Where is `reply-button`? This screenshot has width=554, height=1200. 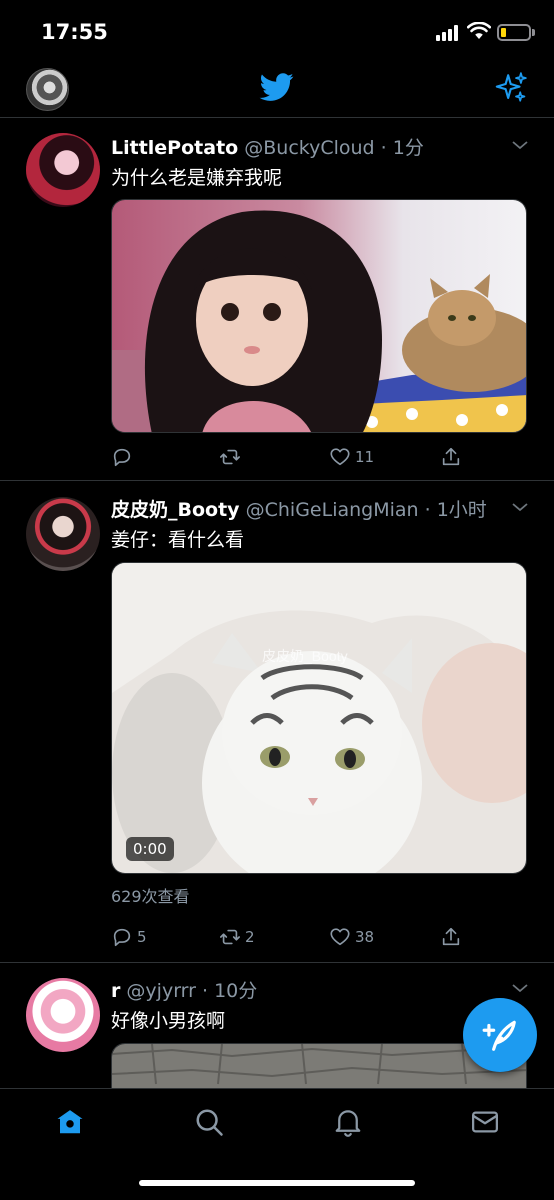
reply-button is located at coordinates (124, 457).